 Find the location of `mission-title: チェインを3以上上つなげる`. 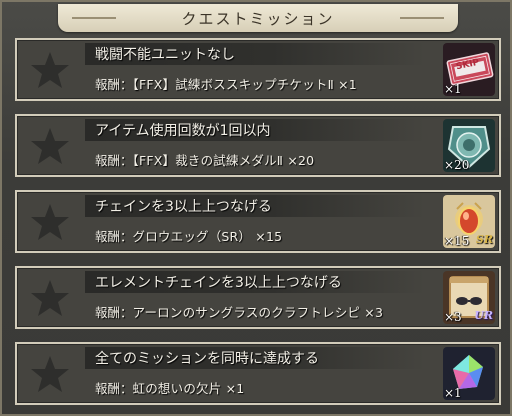

mission-title: チェインを3以上上つなげる is located at coordinates (183, 207).